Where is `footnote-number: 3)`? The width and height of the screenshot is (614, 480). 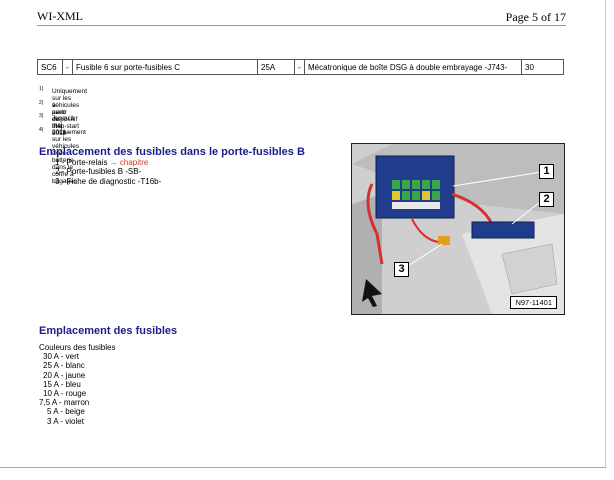
footnote-number: 3) is located at coordinates (41, 116).